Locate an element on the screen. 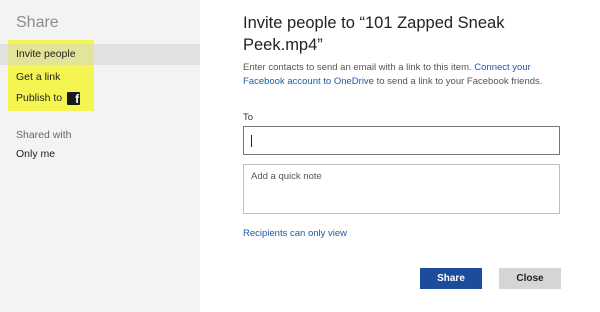 This screenshot has width=600, height=312. close-button: Close is located at coordinates (530, 278).